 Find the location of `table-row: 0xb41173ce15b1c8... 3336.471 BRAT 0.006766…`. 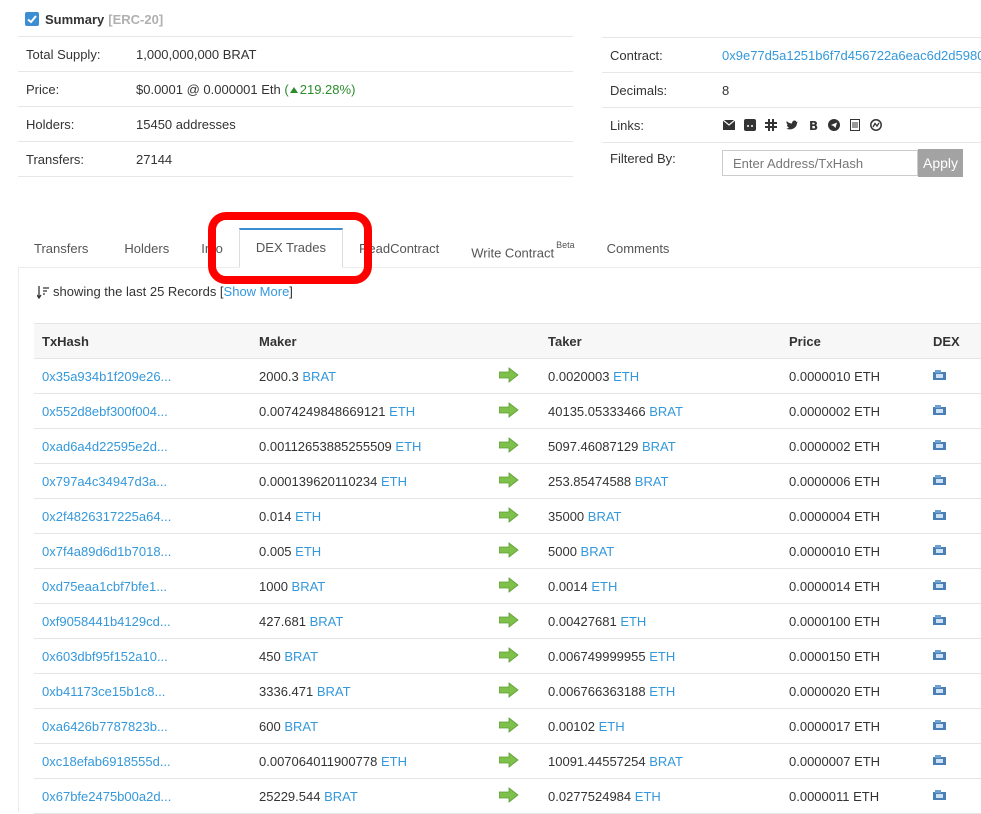

table-row: 0xb41173ce15b1c8... 3336.471 BRAT 0.006766… is located at coordinates (507, 691).